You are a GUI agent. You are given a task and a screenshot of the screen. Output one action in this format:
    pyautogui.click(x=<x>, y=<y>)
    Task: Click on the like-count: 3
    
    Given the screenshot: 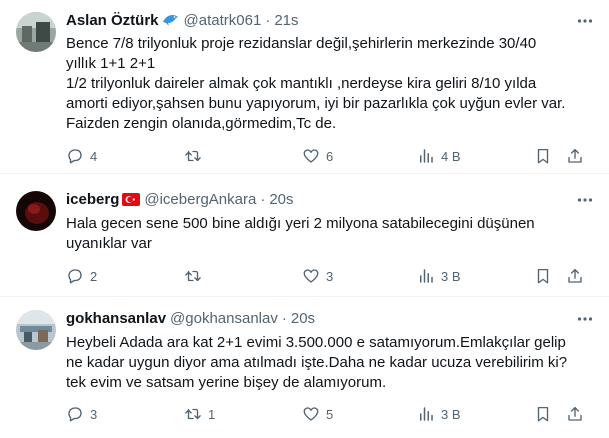 What is the action you would take?
    pyautogui.click(x=330, y=276)
    